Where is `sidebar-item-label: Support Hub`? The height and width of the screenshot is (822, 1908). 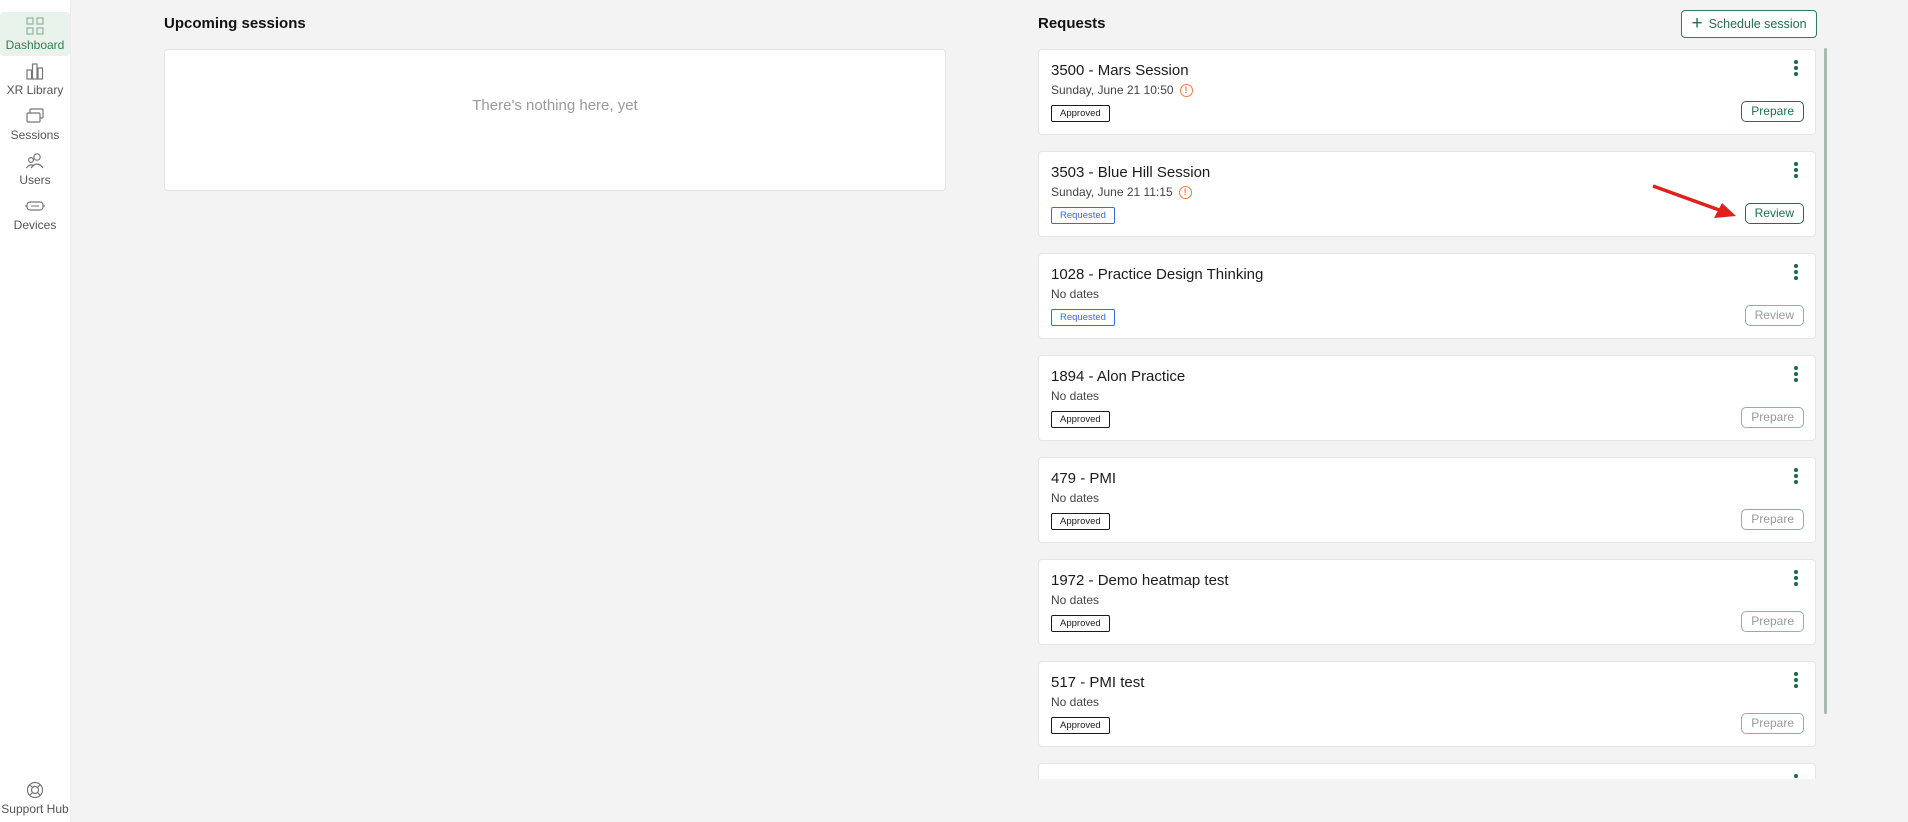
sidebar-item-label: Support Hub is located at coordinates (35, 809).